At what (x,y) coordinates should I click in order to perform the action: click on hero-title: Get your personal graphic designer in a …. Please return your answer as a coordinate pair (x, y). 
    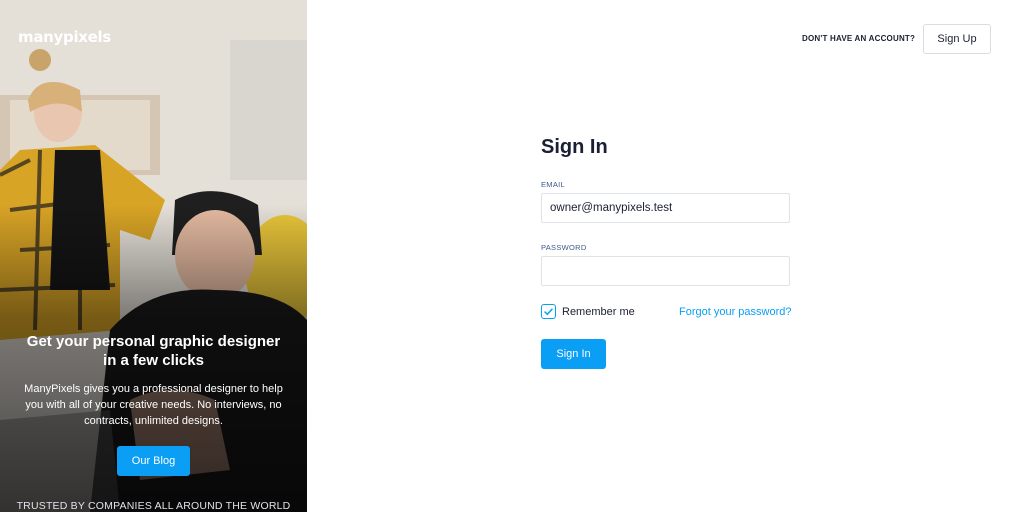
    Looking at the image, I should click on (153, 351).